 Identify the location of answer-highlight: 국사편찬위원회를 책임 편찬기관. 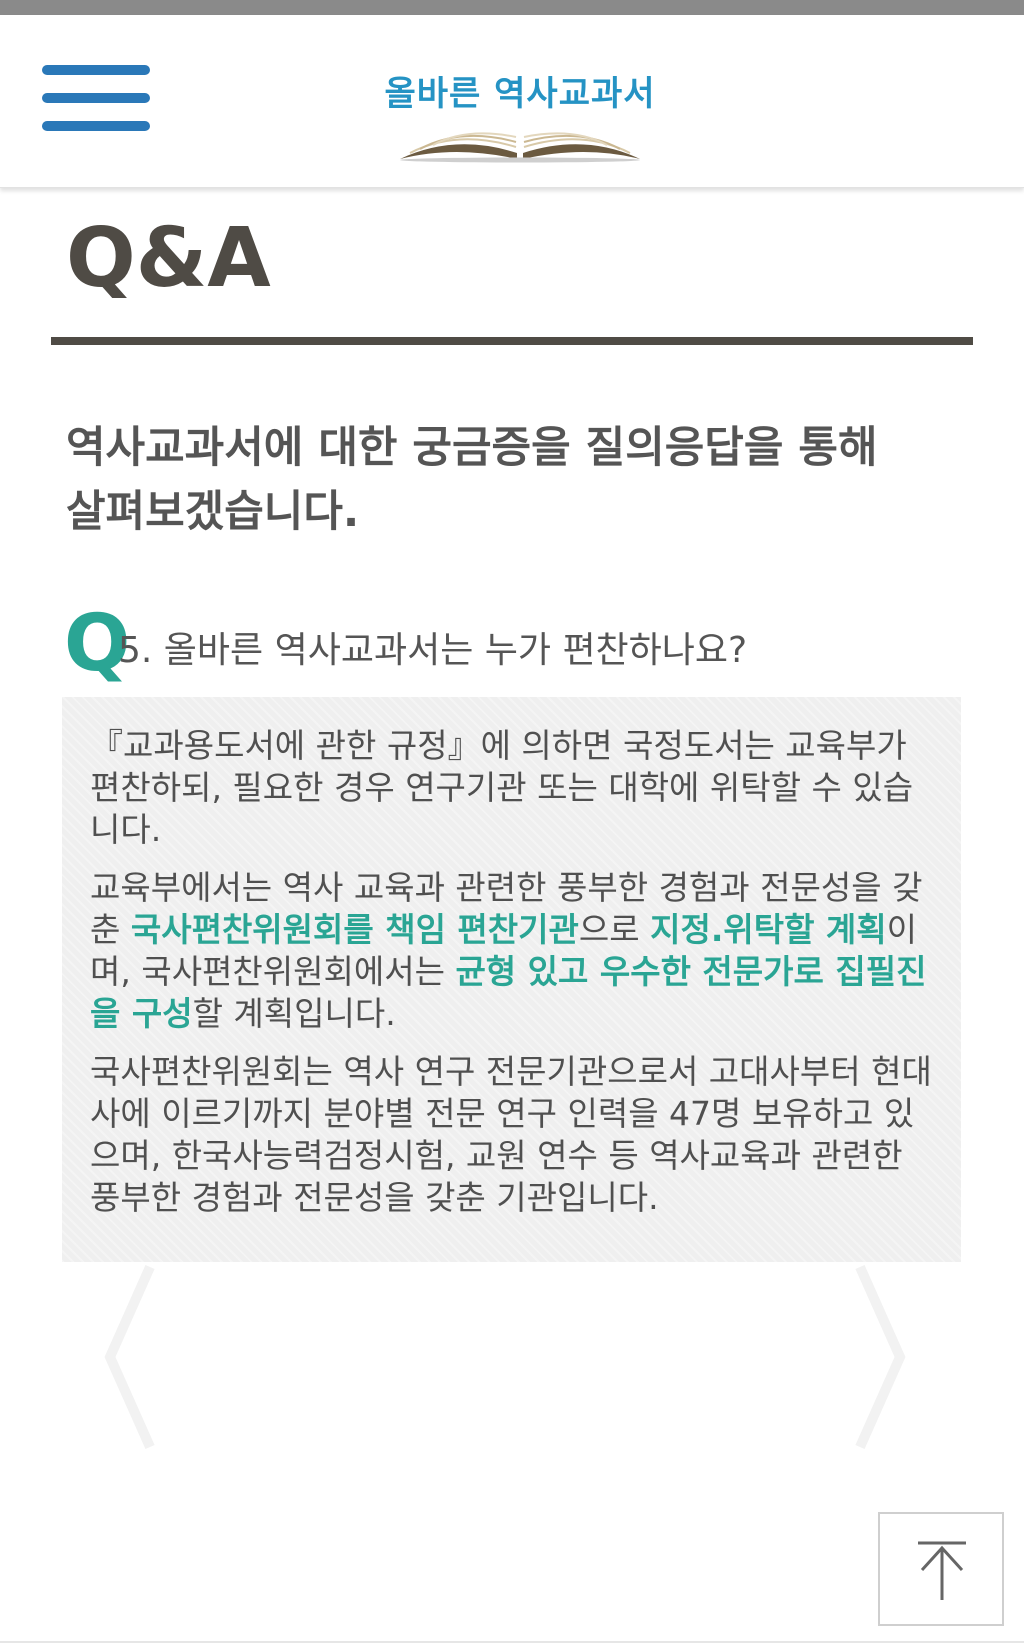
(354, 929).